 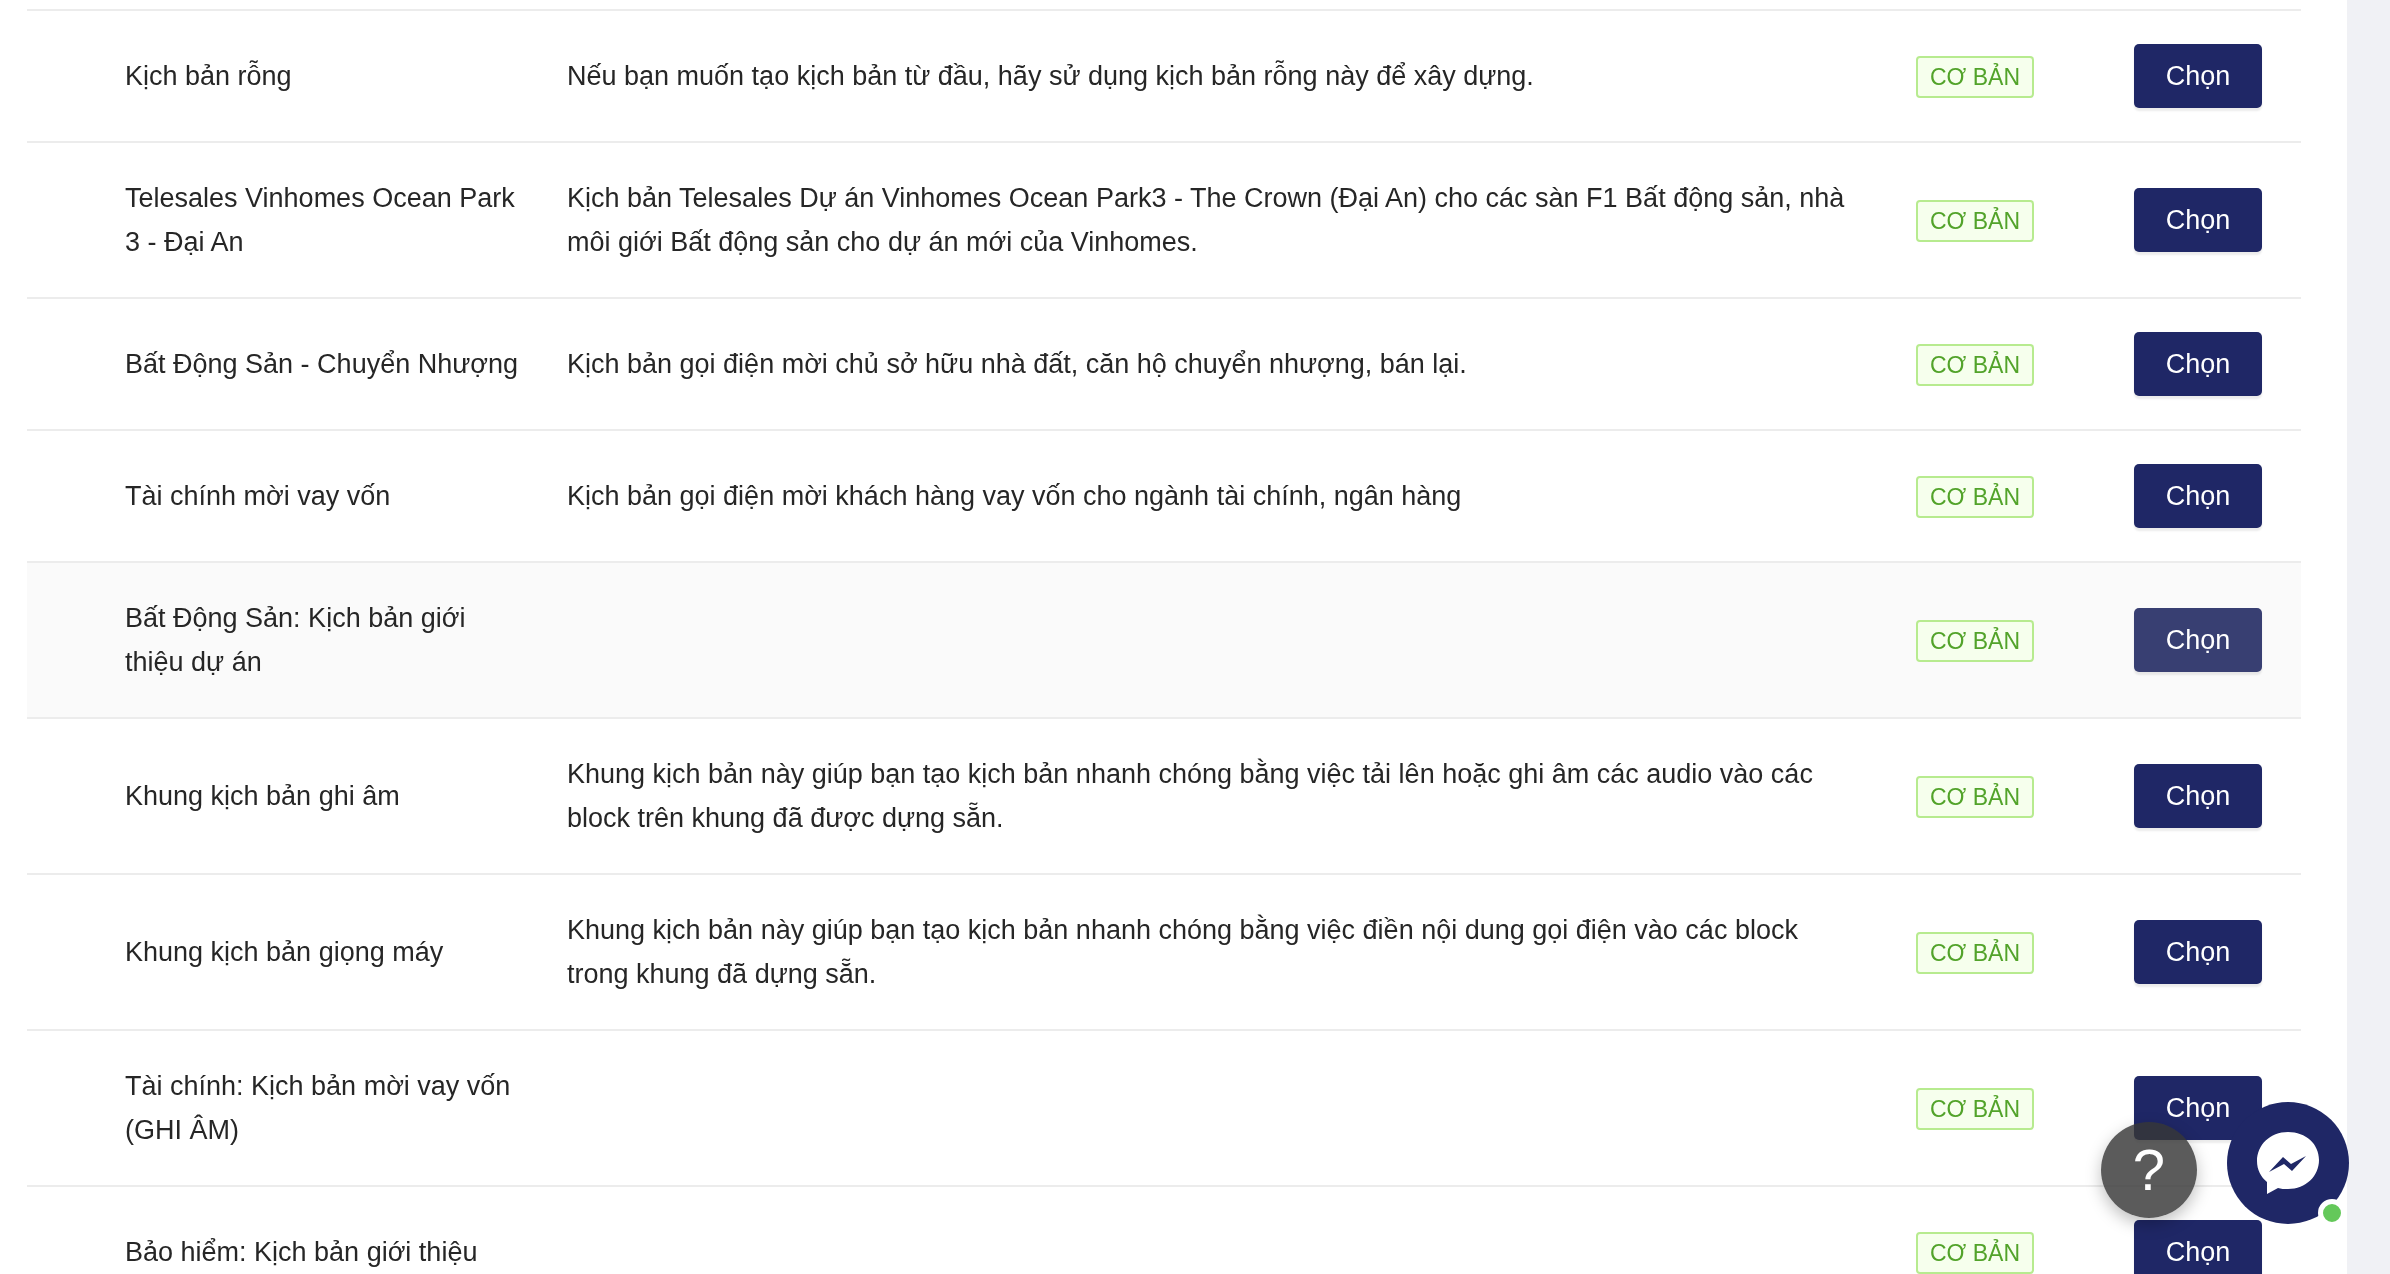 I want to click on template-name: Kịch bản rỗng, so click(x=208, y=76).